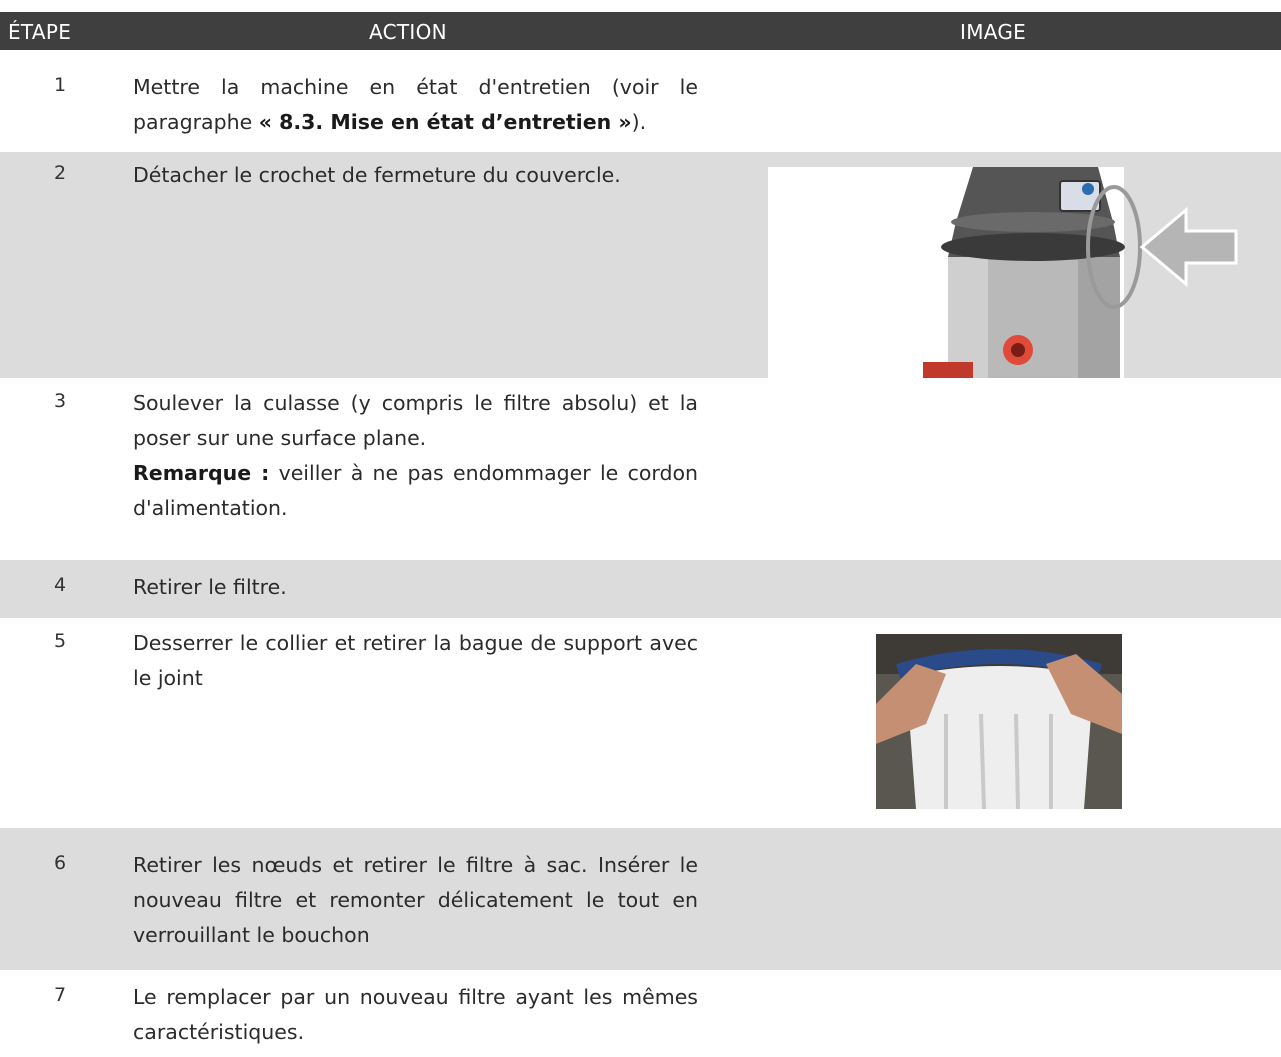  I want to click on step-number: 4, so click(60, 585).